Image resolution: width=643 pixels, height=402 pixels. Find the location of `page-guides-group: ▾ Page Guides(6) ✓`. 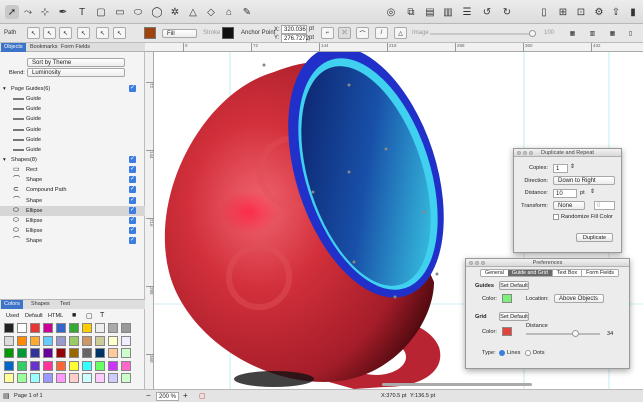

page-guides-group: ▾ Page Guides(6) ✓ is located at coordinates (72, 89).